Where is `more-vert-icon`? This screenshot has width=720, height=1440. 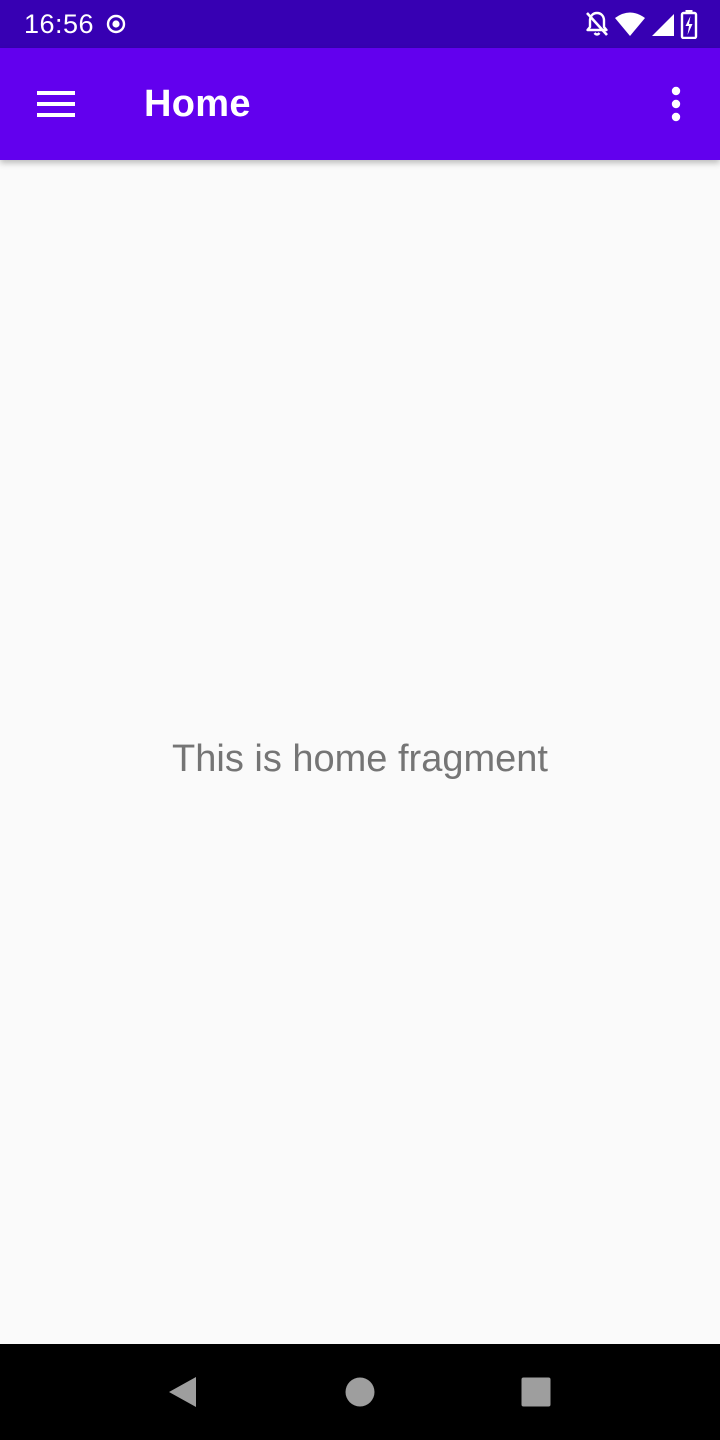
more-vert-icon is located at coordinates (676, 104).